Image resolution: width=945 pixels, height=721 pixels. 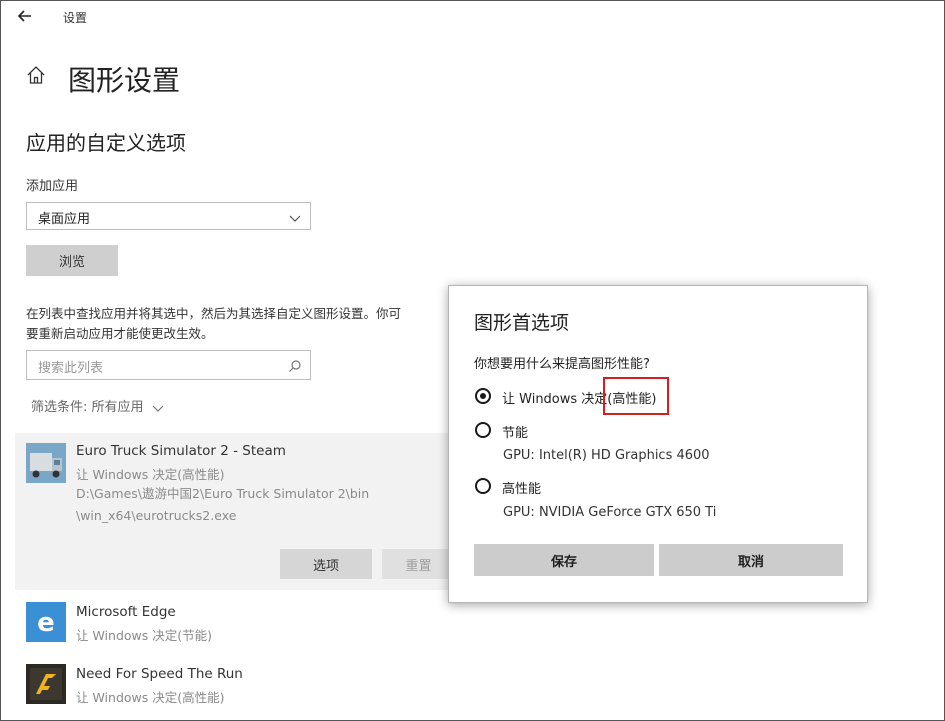 I want to click on add-app-label: 添加应用, so click(x=52, y=186).